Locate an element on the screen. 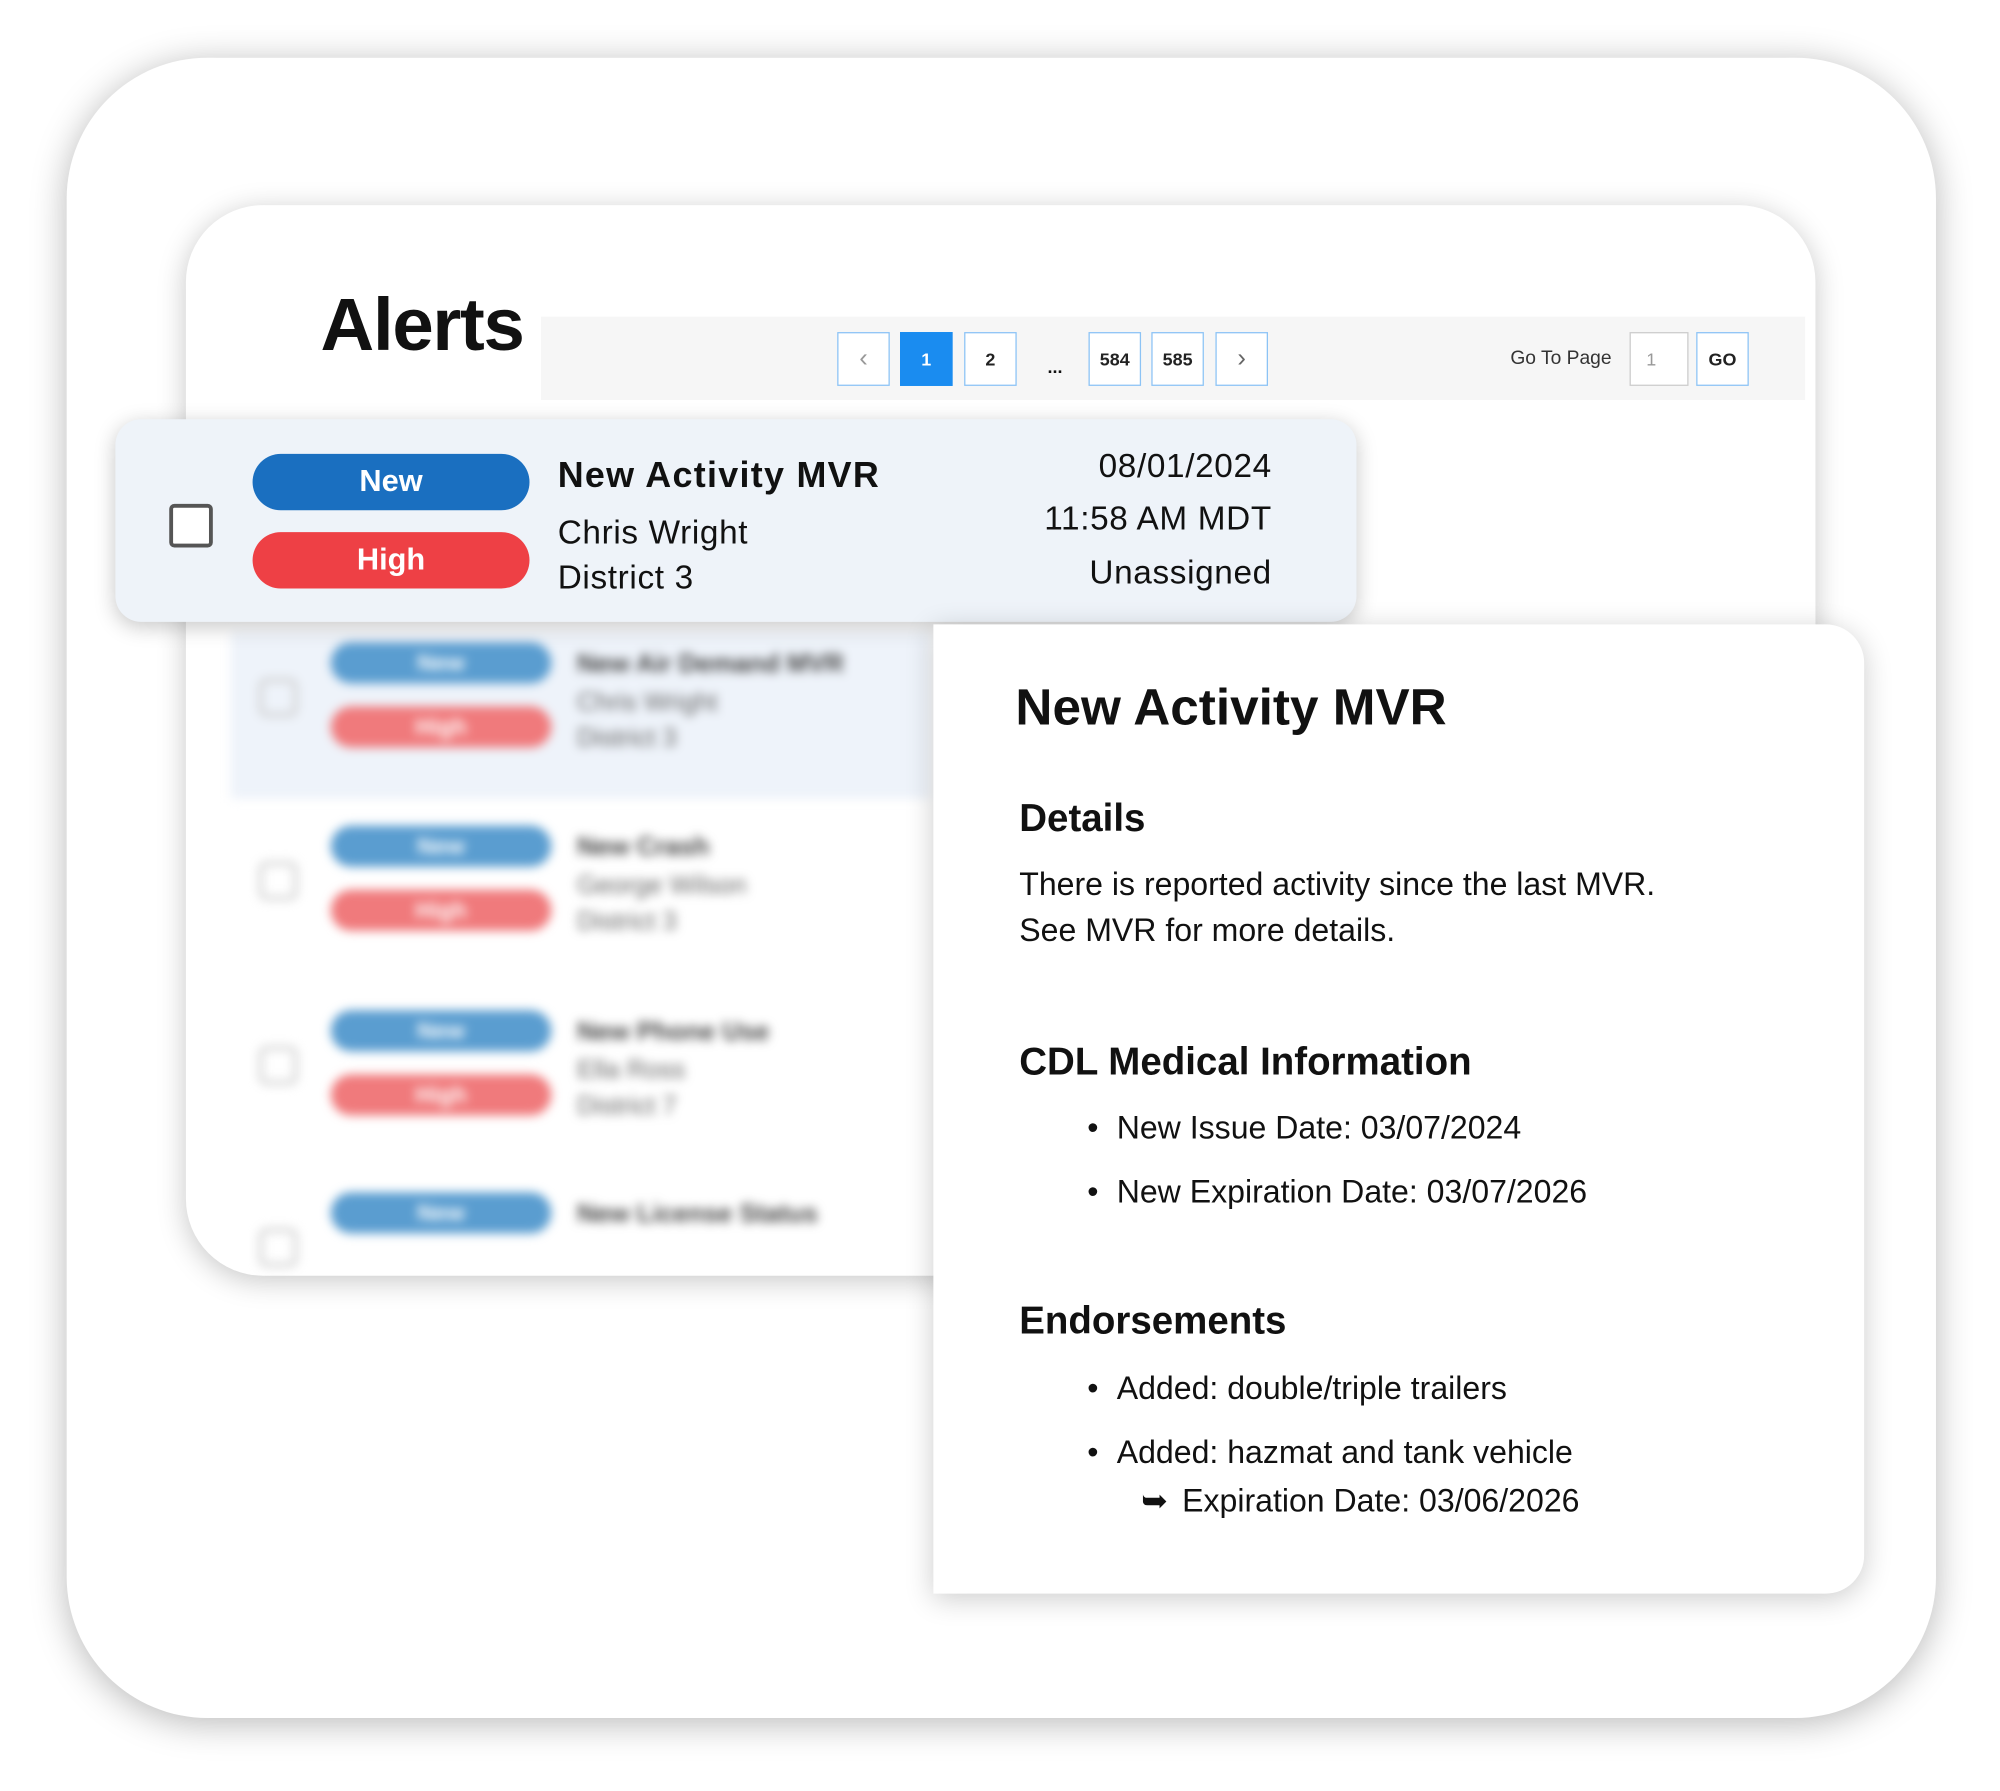  alert-driver: George Wilson is located at coordinates (661, 886).